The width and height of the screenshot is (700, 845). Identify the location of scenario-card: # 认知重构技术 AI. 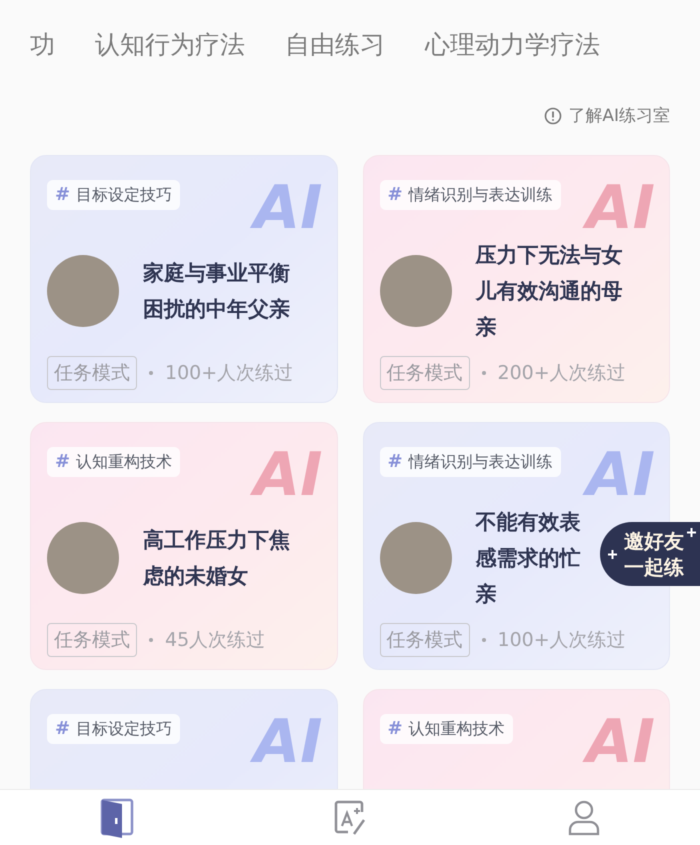
(516, 739).